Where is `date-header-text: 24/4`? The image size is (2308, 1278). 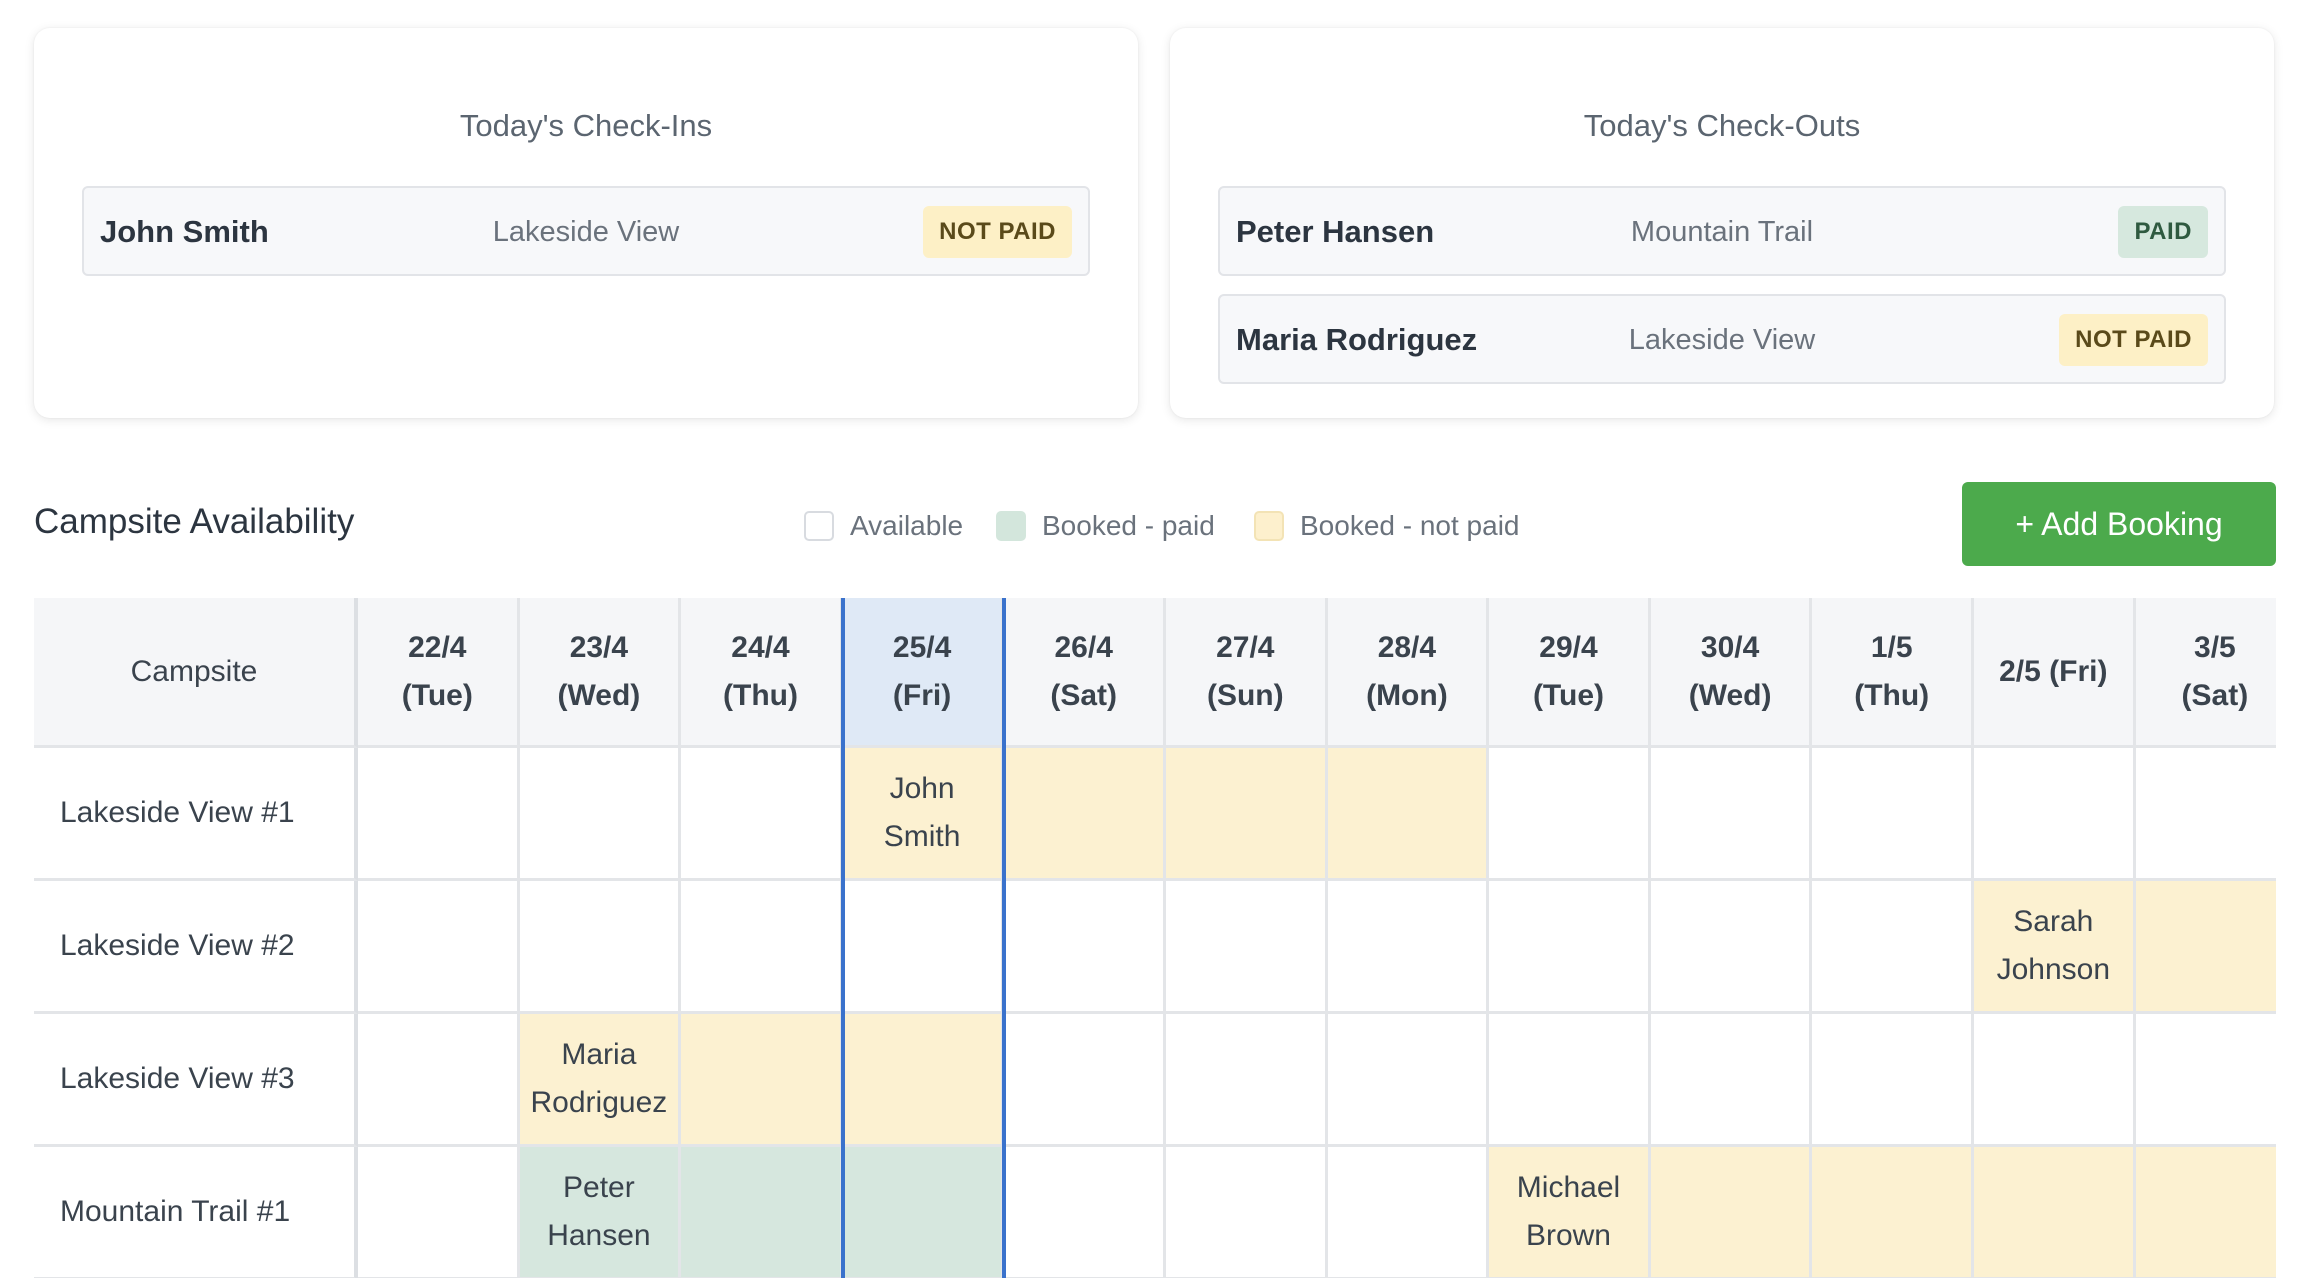
date-header-text: 24/4 is located at coordinates (760, 647).